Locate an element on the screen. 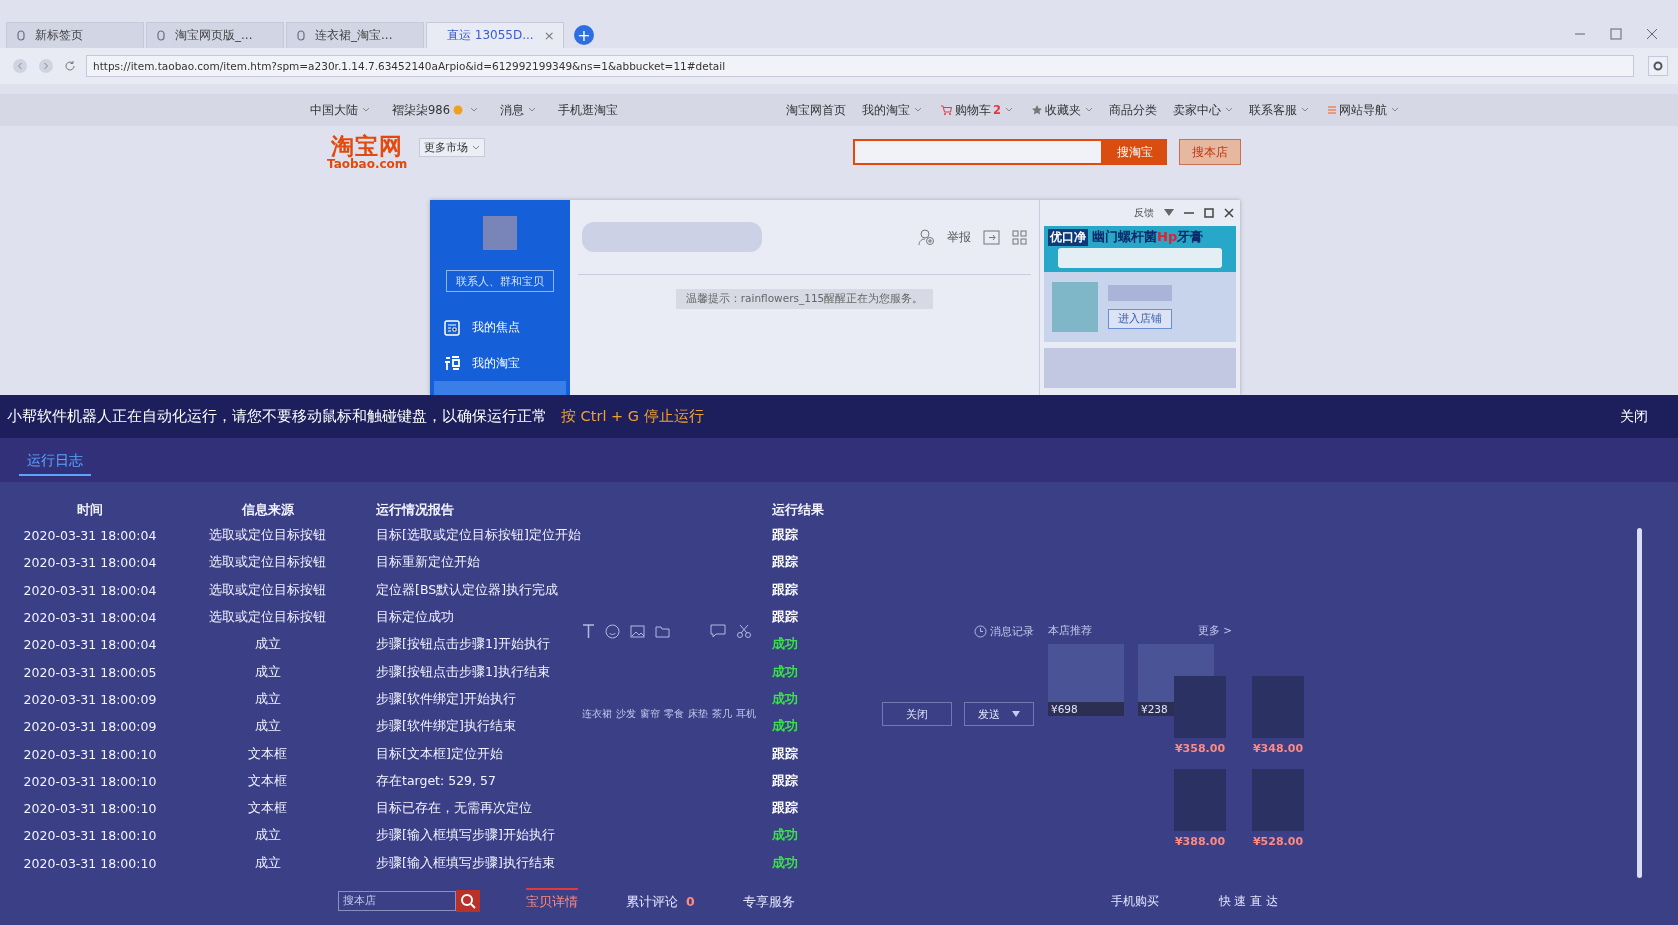  quick-word-link: 连衣裙 is located at coordinates (597, 714).